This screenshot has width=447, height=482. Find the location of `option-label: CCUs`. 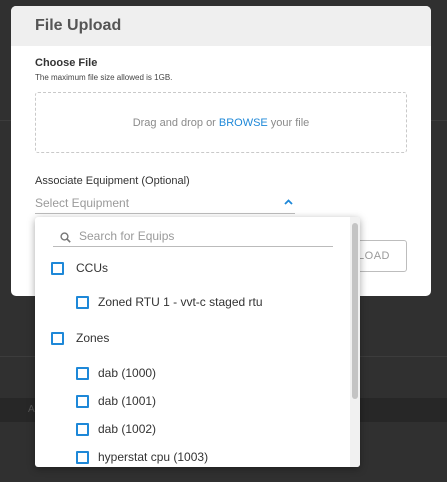

option-label: CCUs is located at coordinates (92, 268).